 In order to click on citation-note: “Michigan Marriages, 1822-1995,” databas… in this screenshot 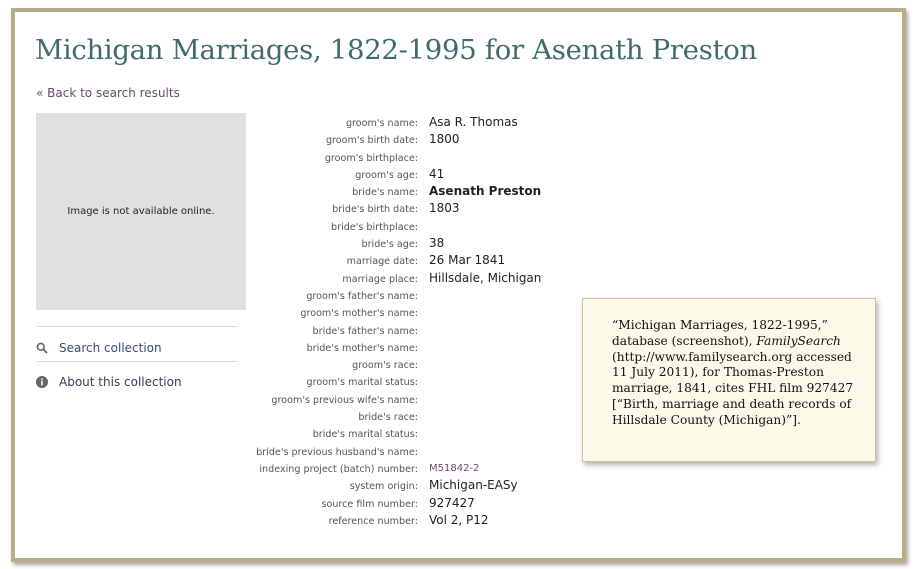, I will do `click(729, 380)`.